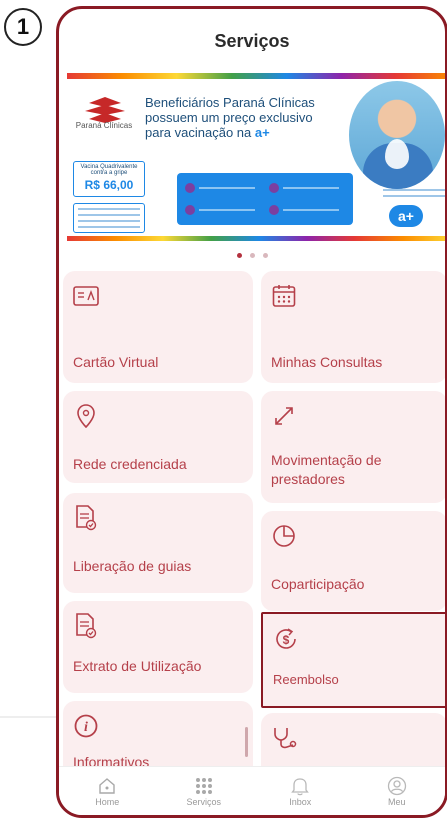 This screenshot has height=821, width=447. I want to click on headline-line-3: para vacinação na a+, so click(250, 132).